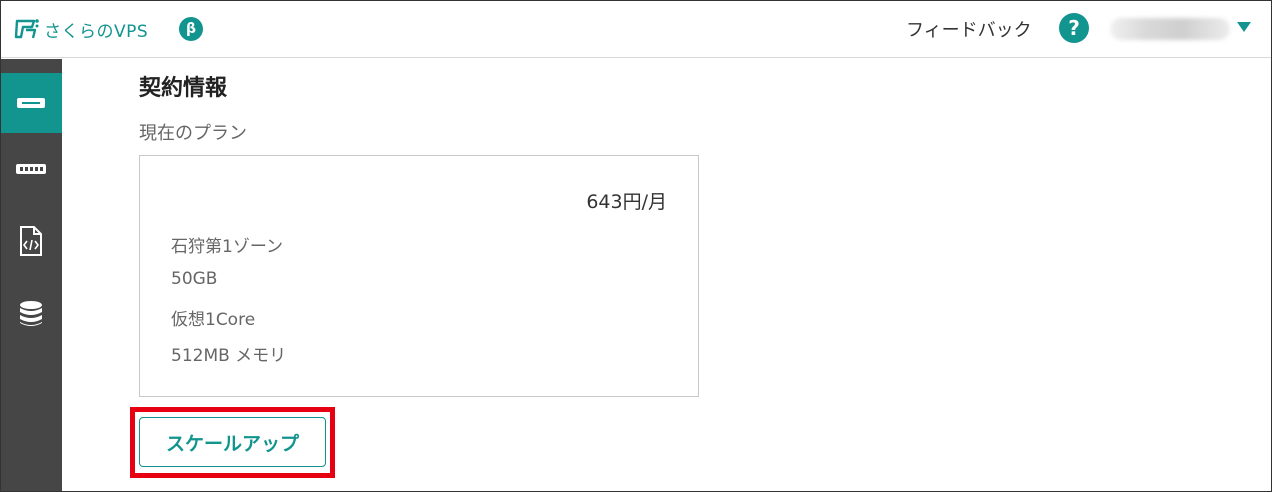  I want to click on user-menu, so click(1170, 29).